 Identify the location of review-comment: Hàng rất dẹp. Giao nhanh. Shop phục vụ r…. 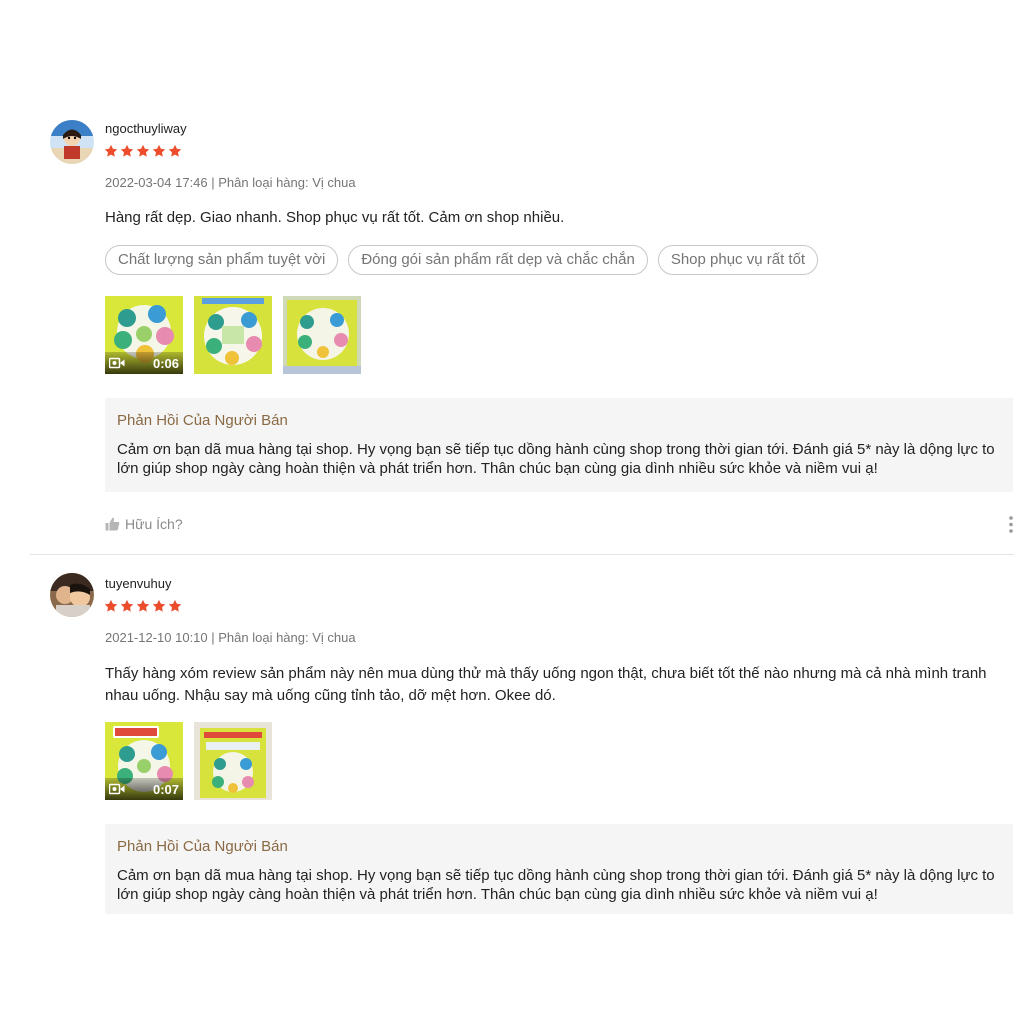
(335, 217).